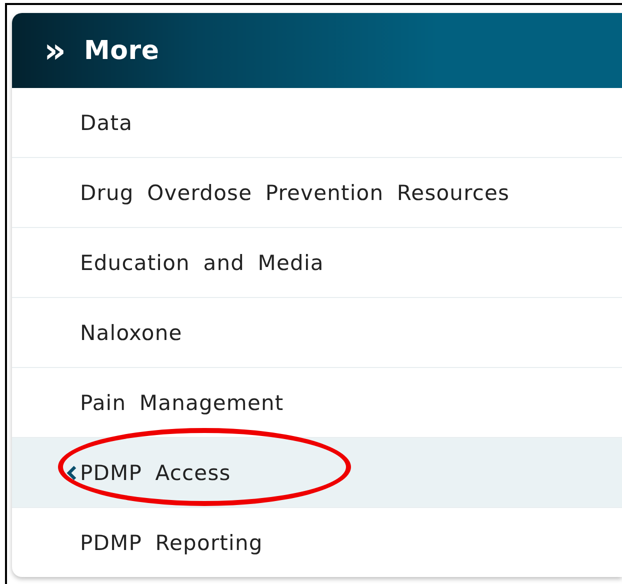 This screenshot has width=622, height=584. Describe the element at coordinates (317, 262) in the screenshot. I see `menu-item: Education and Media` at that location.